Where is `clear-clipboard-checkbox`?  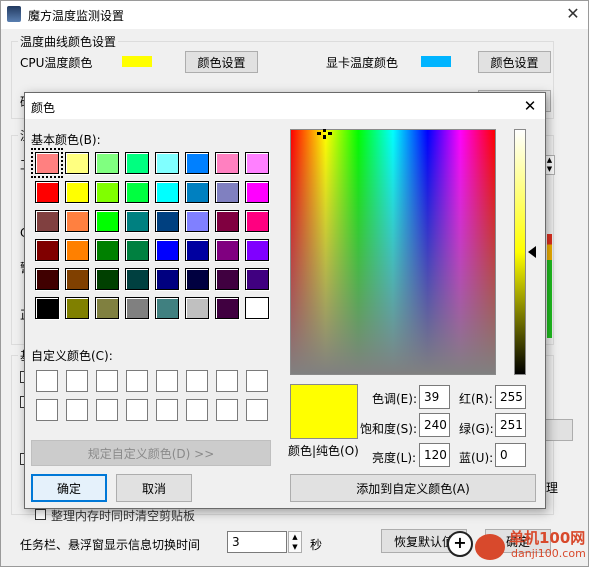 clear-clipboard-checkbox is located at coordinates (40, 514).